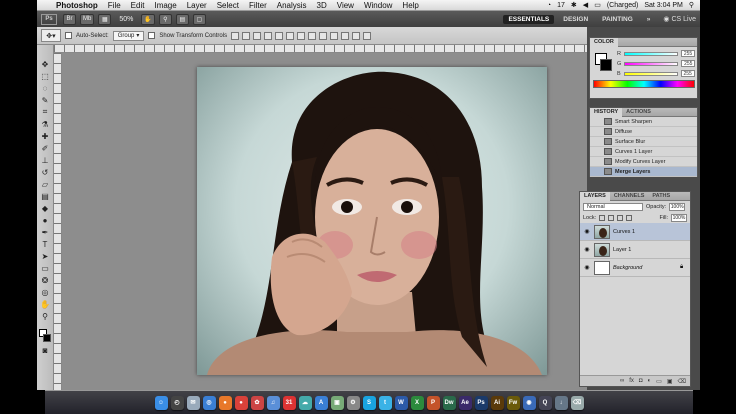 The height and width of the screenshot is (414, 736). I want to click on zoom-tool-icon: ⚲, so click(45, 316).